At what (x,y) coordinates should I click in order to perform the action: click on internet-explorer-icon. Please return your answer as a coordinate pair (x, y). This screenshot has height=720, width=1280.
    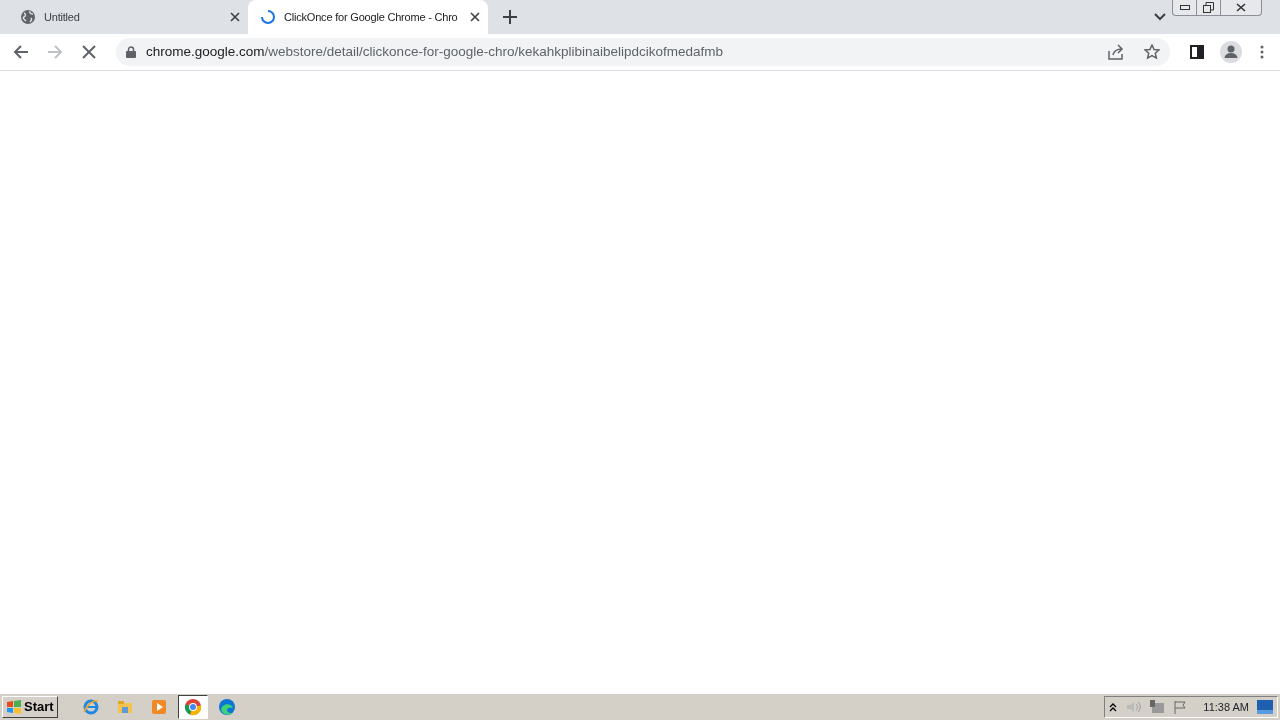
    Looking at the image, I should click on (90, 707).